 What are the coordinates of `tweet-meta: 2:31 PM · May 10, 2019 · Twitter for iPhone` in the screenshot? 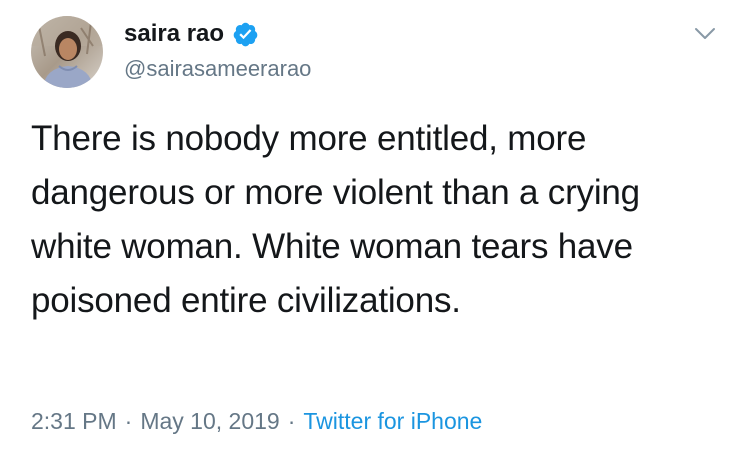 It's located at (256, 421).